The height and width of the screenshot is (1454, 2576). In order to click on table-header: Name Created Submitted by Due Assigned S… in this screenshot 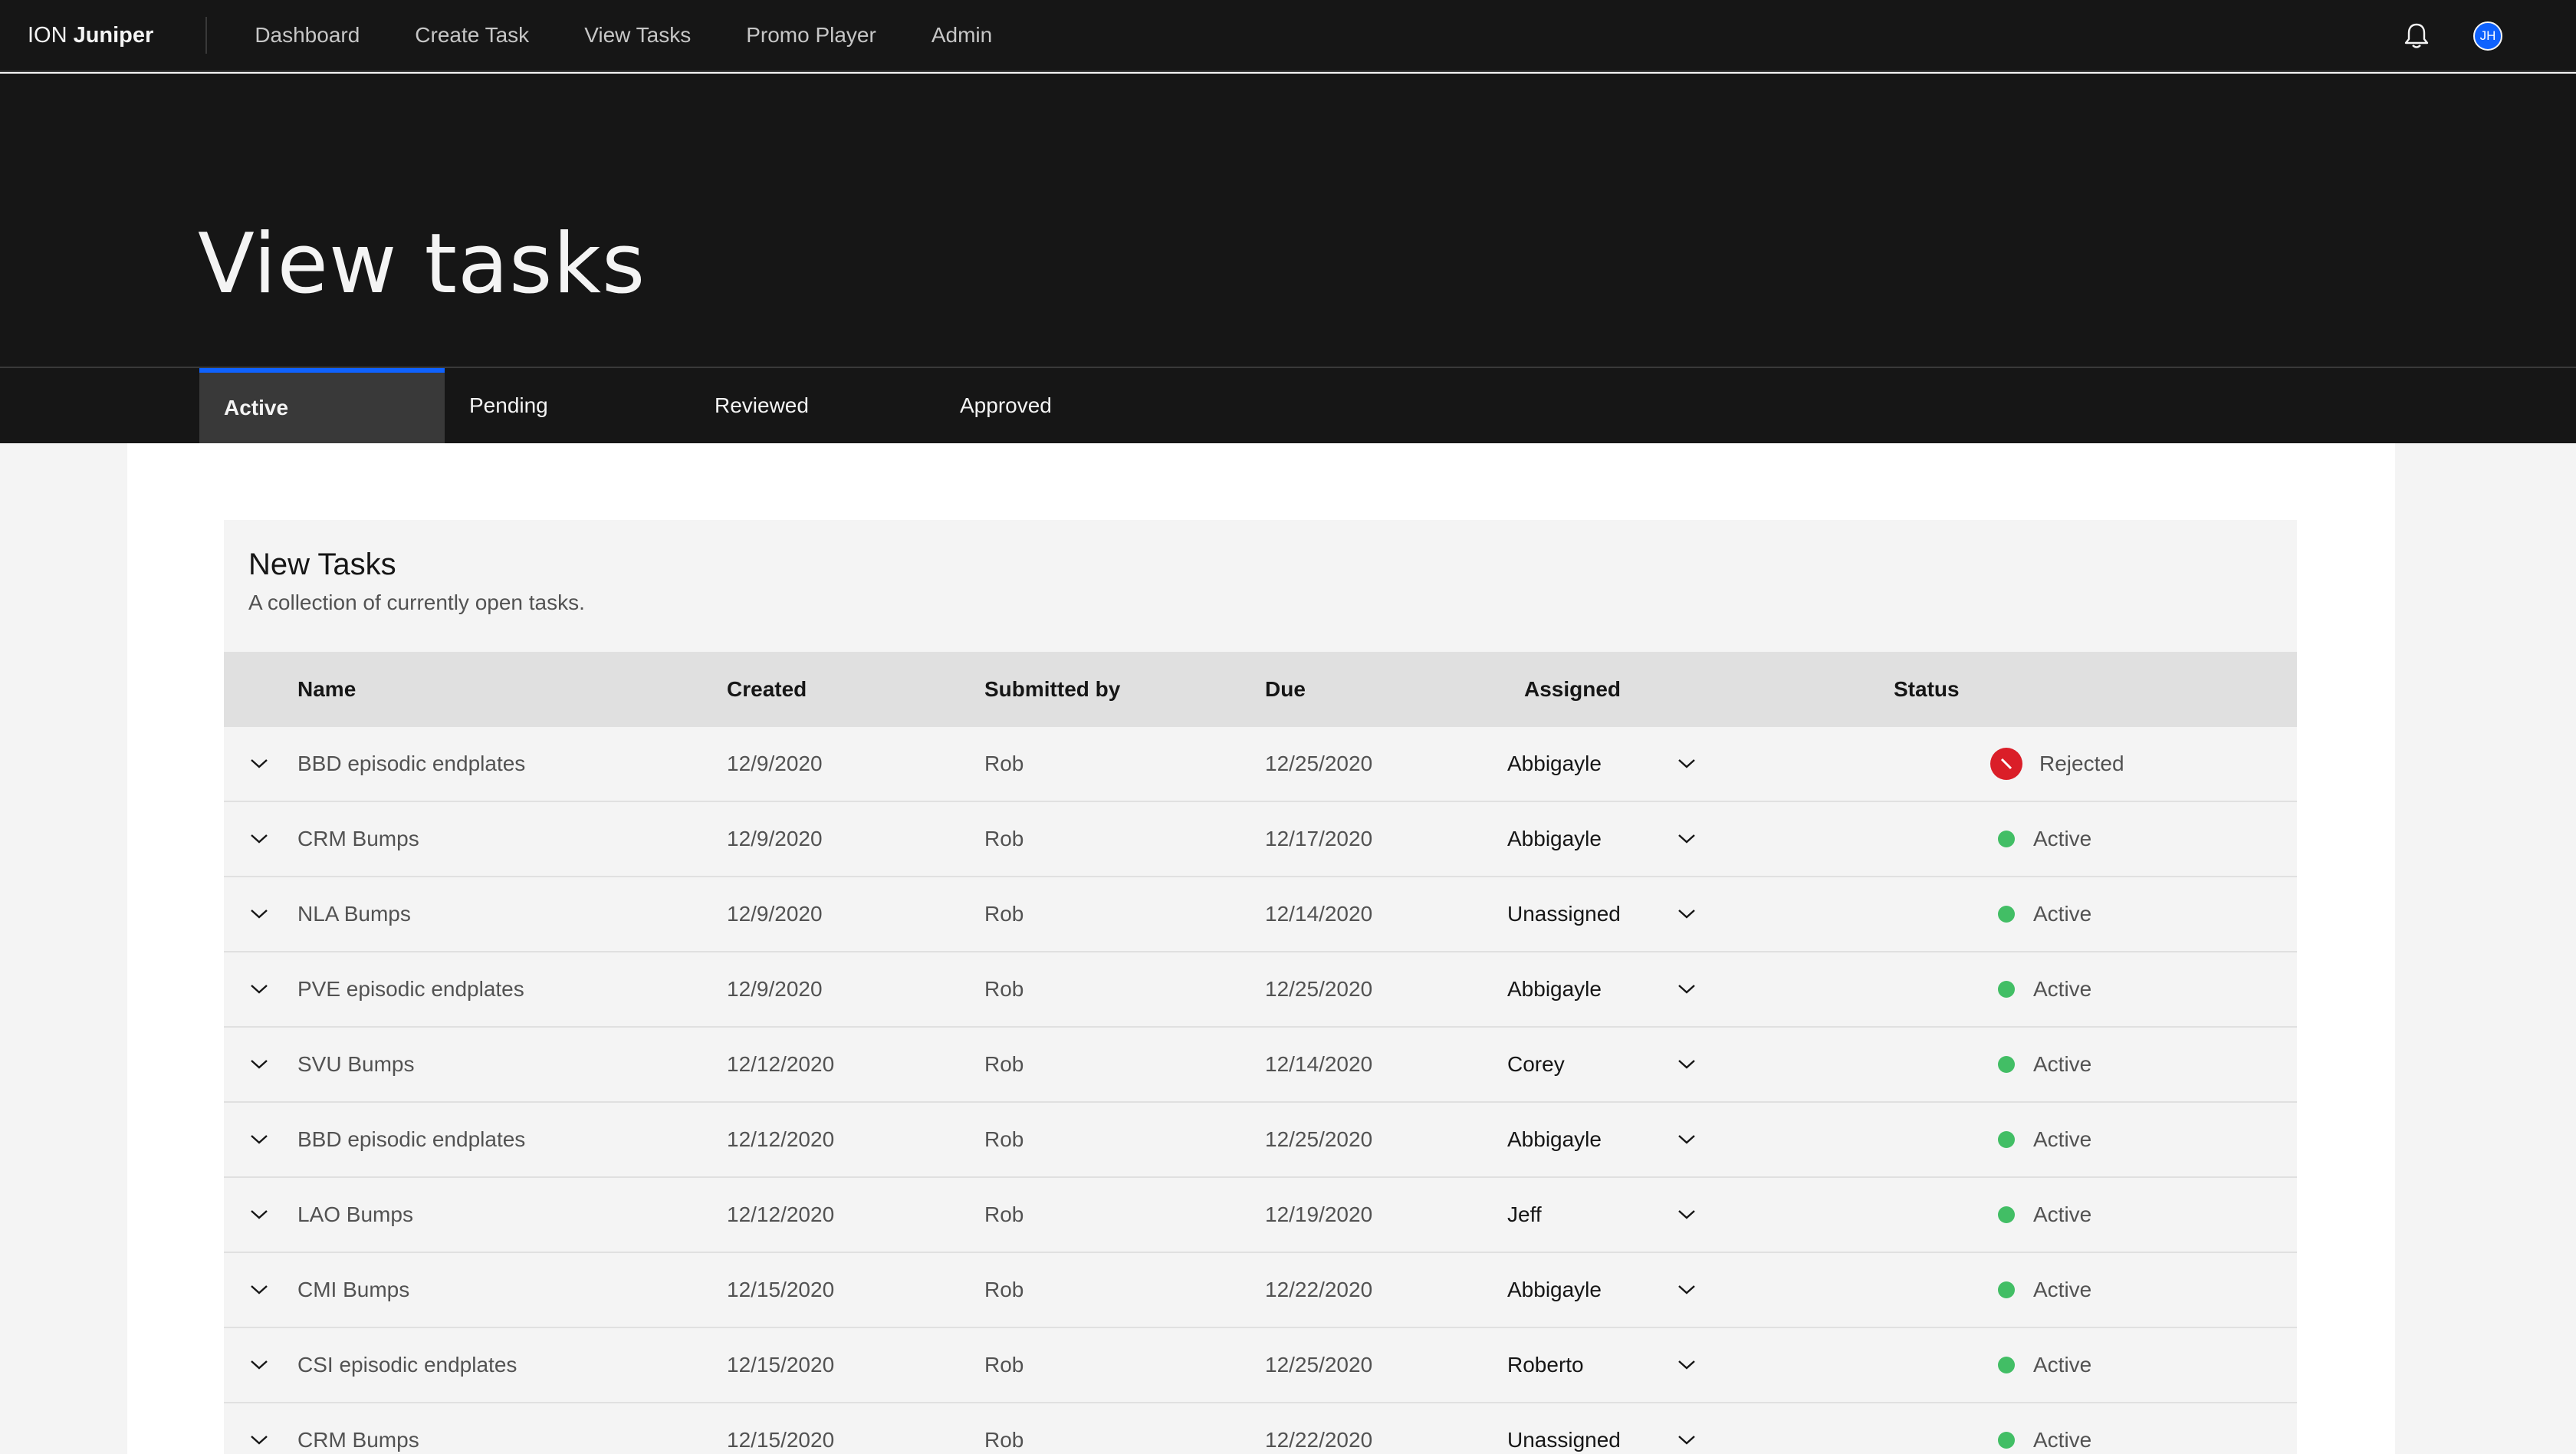, I will do `click(1261, 689)`.